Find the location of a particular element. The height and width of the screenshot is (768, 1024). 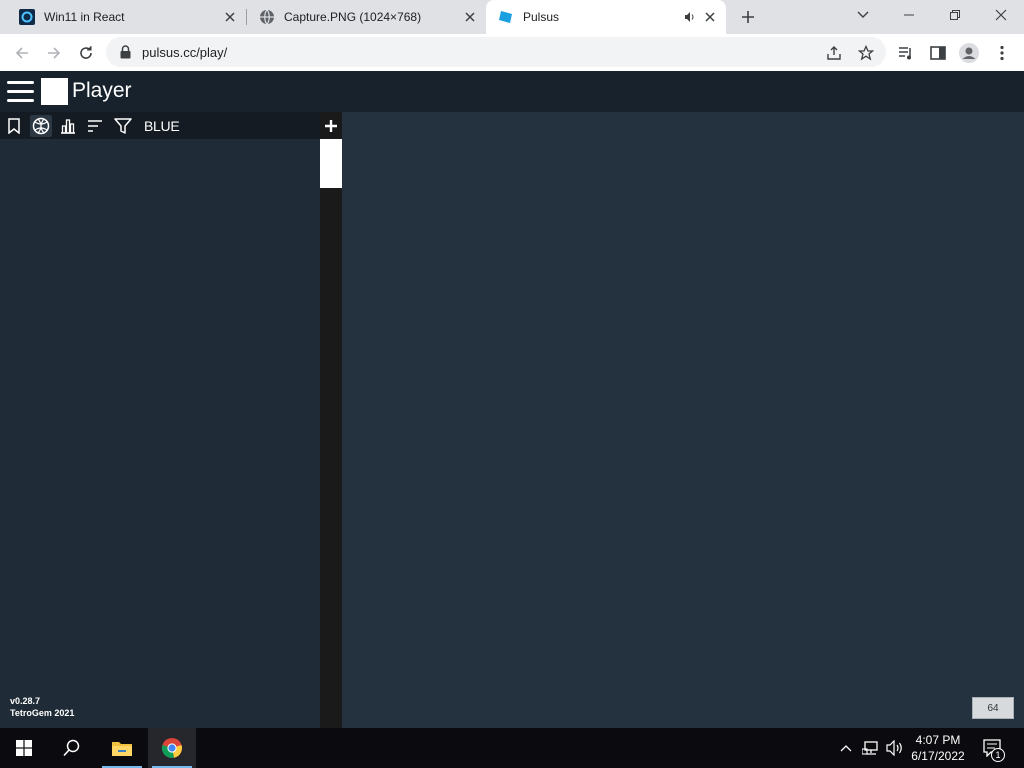

bookmark-icon is located at coordinates (14, 126).